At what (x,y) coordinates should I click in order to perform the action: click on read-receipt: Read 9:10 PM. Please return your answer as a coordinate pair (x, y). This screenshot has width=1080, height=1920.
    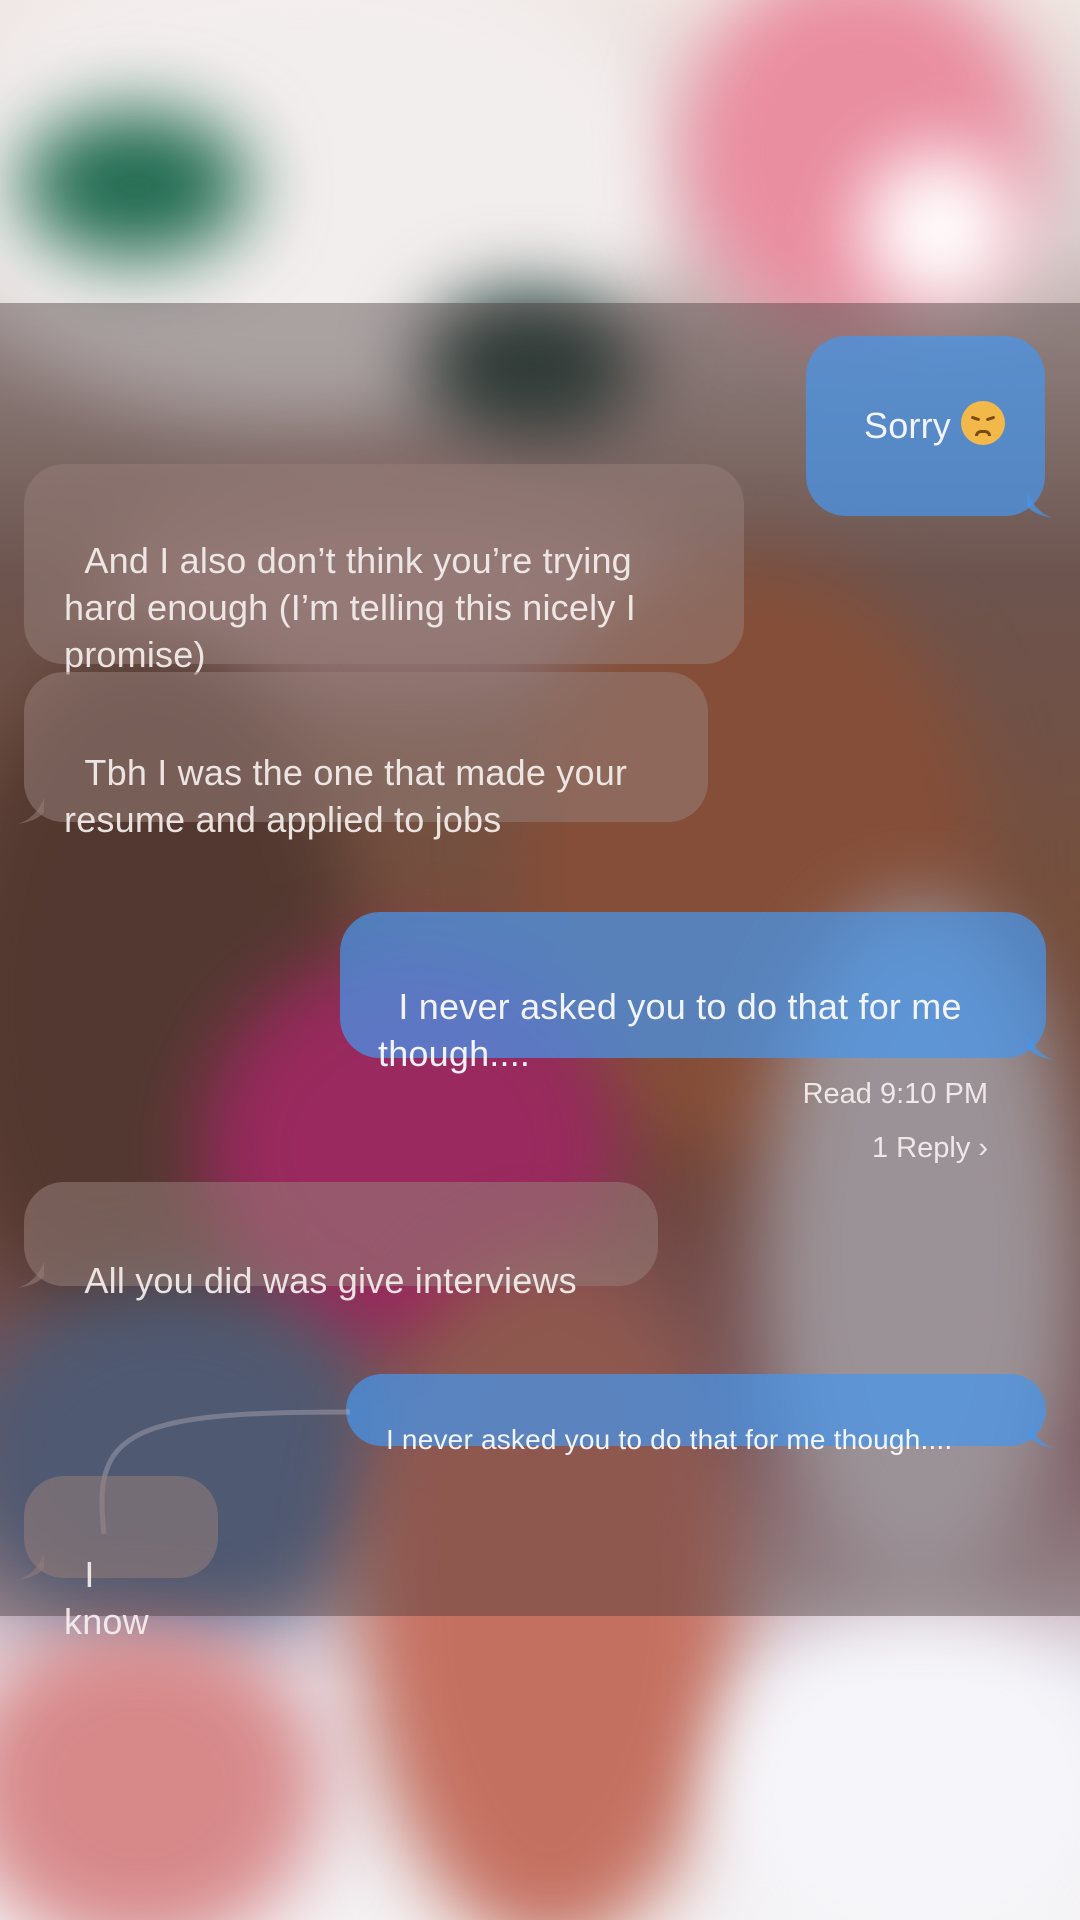
    Looking at the image, I should click on (895, 1094).